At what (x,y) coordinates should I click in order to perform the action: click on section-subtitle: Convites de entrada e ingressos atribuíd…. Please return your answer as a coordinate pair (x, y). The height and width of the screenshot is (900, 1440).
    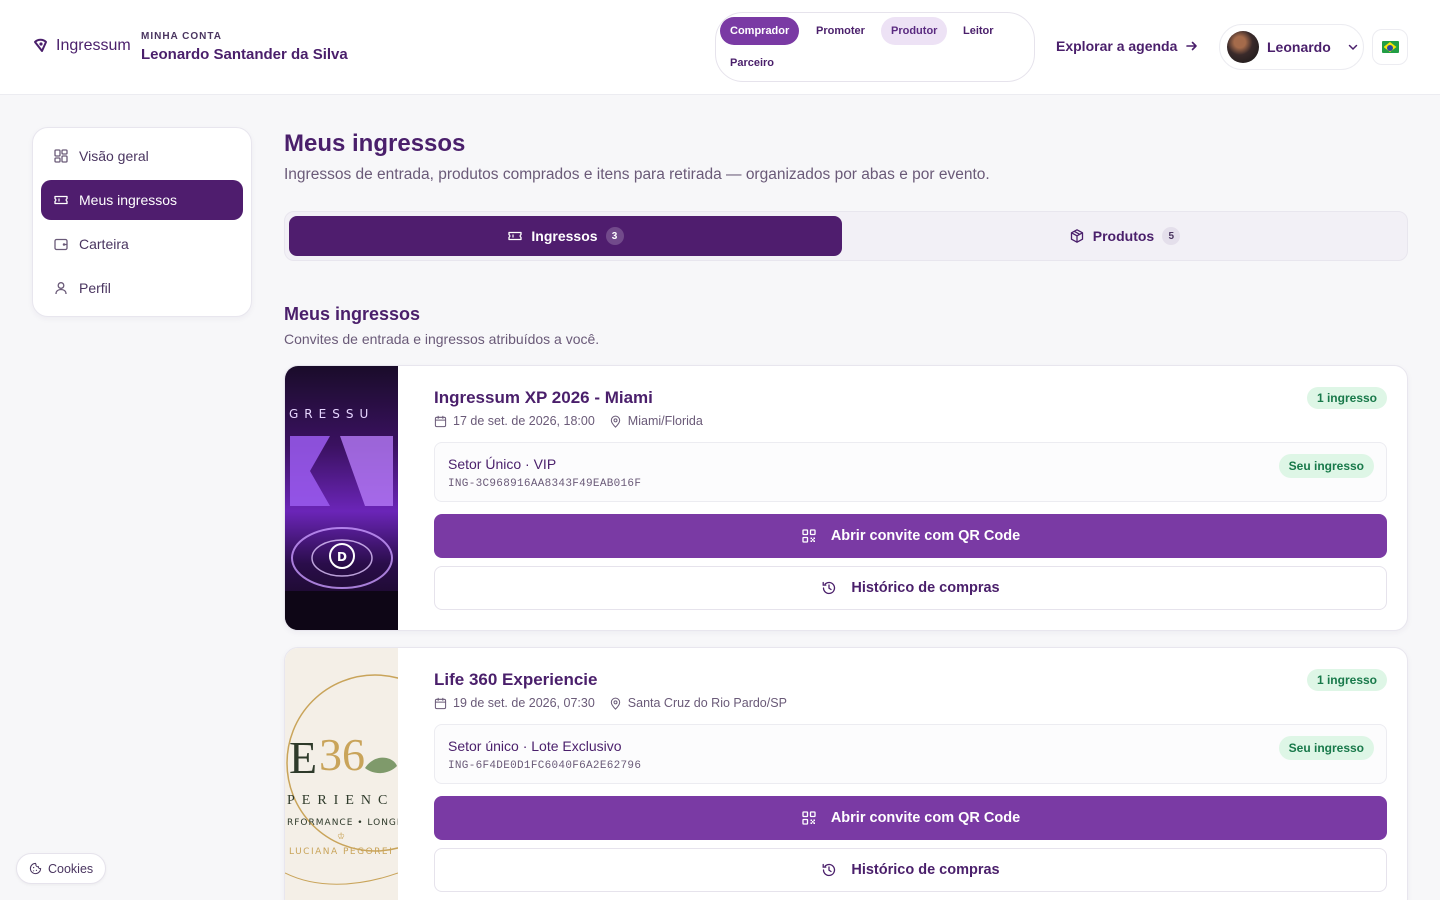
    Looking at the image, I should click on (442, 339).